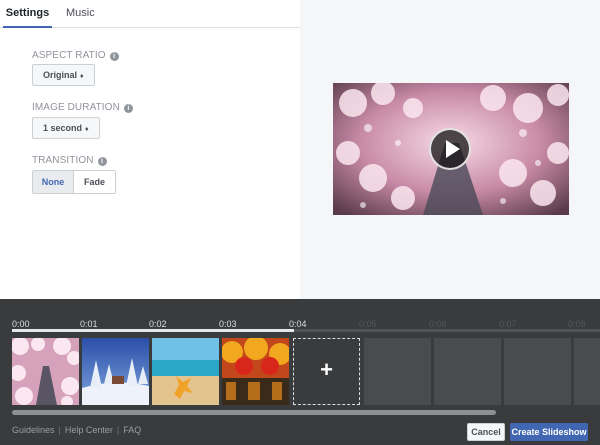  What do you see at coordinates (254, 412) in the screenshot?
I see `timeline-scrollbar` at bounding box center [254, 412].